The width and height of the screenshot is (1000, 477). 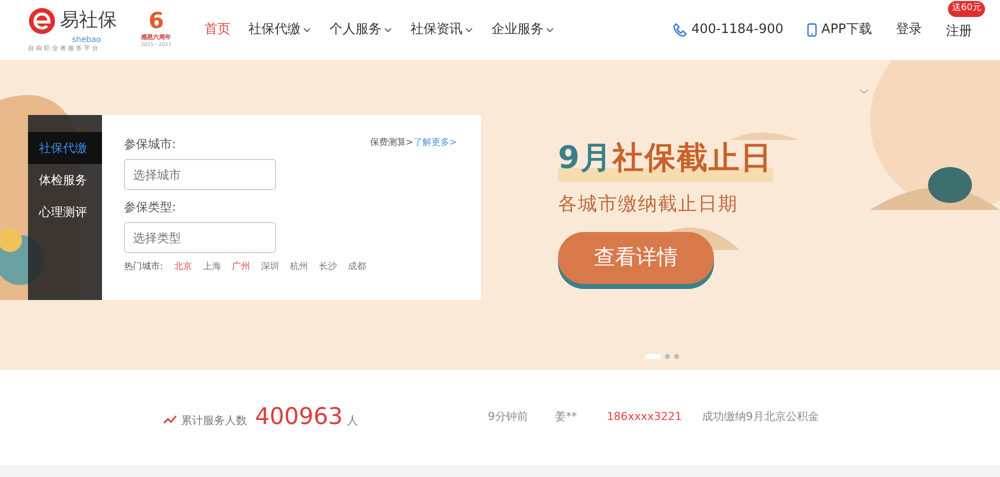 What do you see at coordinates (361, 30) in the screenshot?
I see `nav-link: 个人服务` at bounding box center [361, 30].